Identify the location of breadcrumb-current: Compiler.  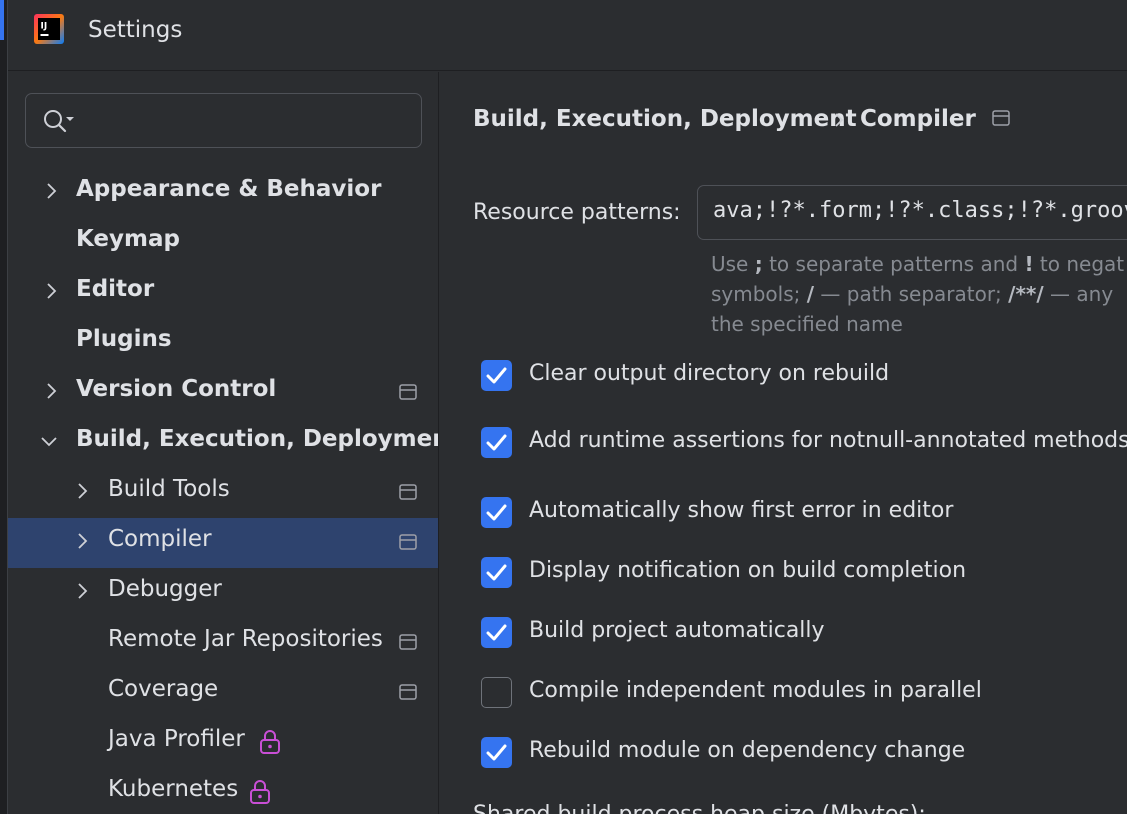
(918, 119).